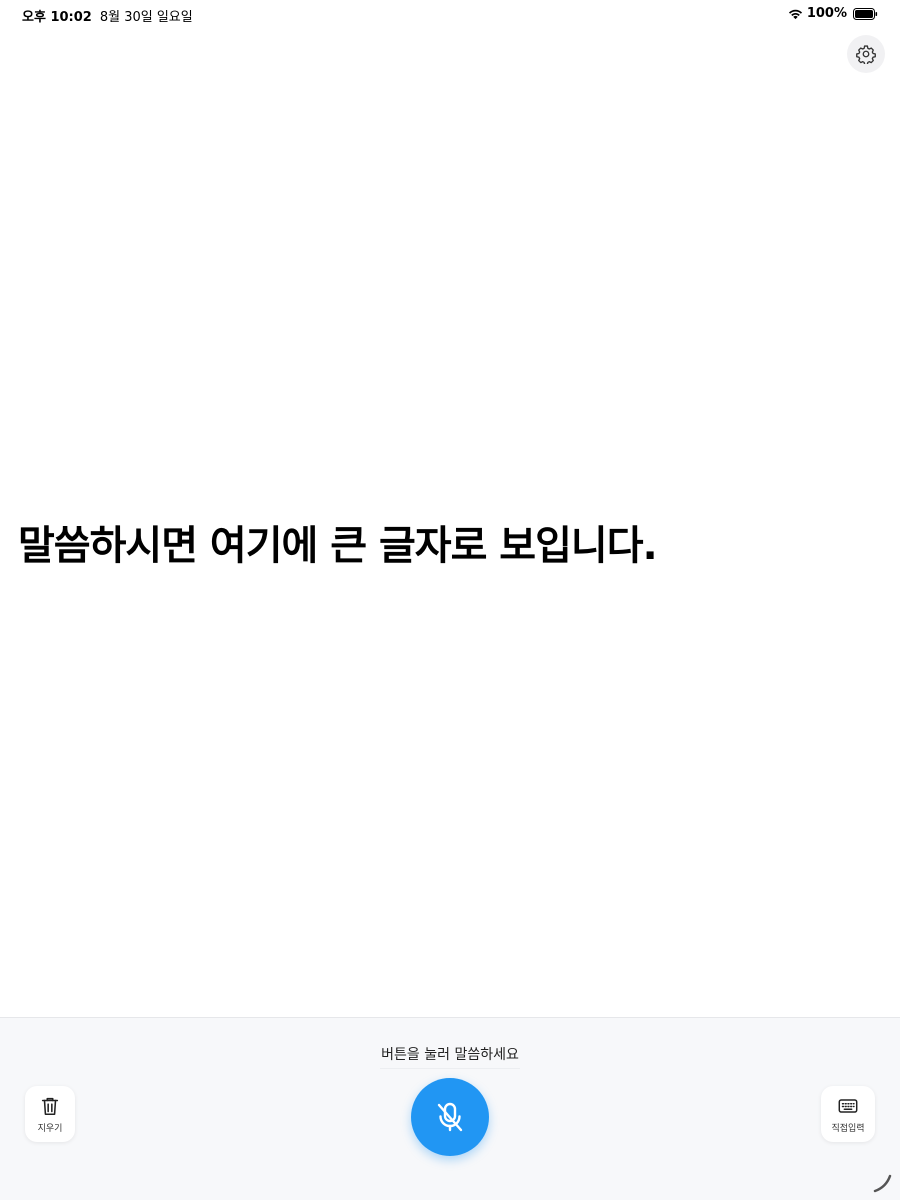 This screenshot has height=1200, width=900. I want to click on settings-button, so click(866, 54).